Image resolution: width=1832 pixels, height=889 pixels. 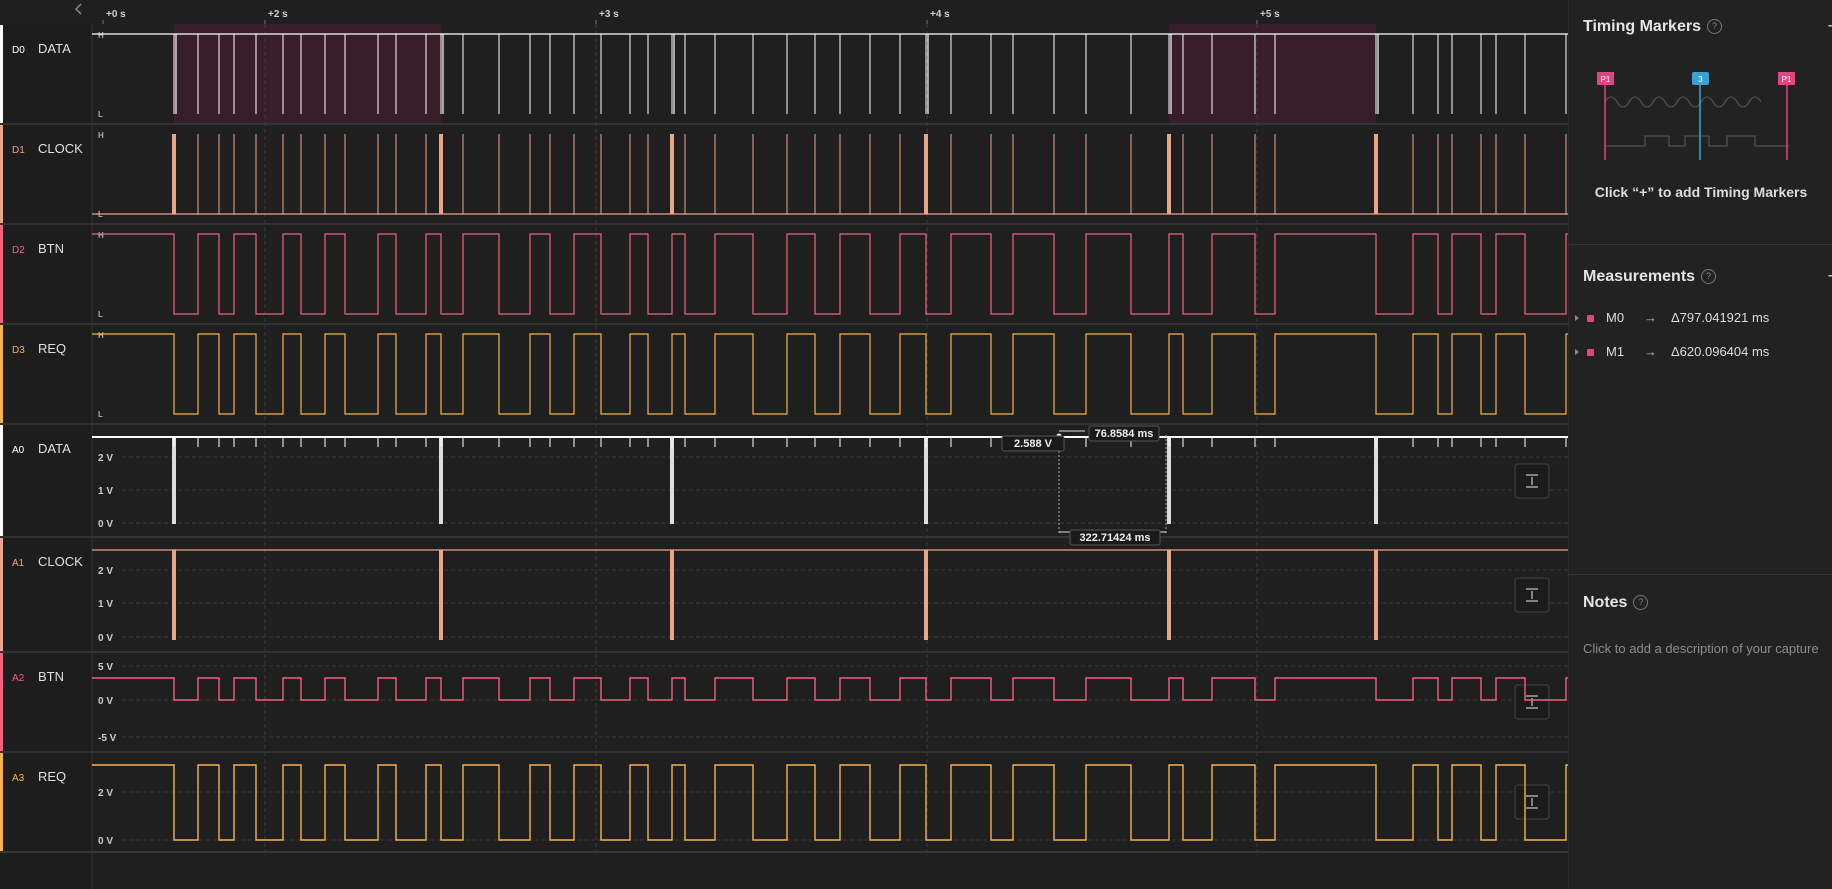 What do you see at coordinates (1616, 603) in the screenshot?
I see `notes-title: Notes?` at bounding box center [1616, 603].